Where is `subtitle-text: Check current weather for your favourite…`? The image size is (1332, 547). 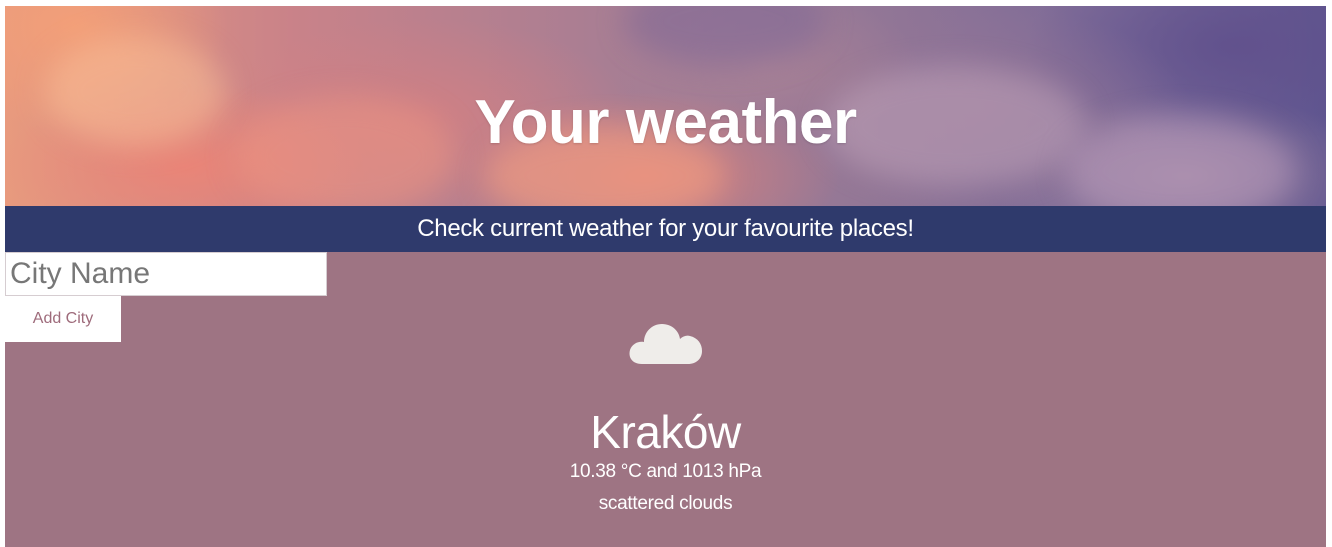
subtitle-text: Check current weather for your favourite… is located at coordinates (665, 228).